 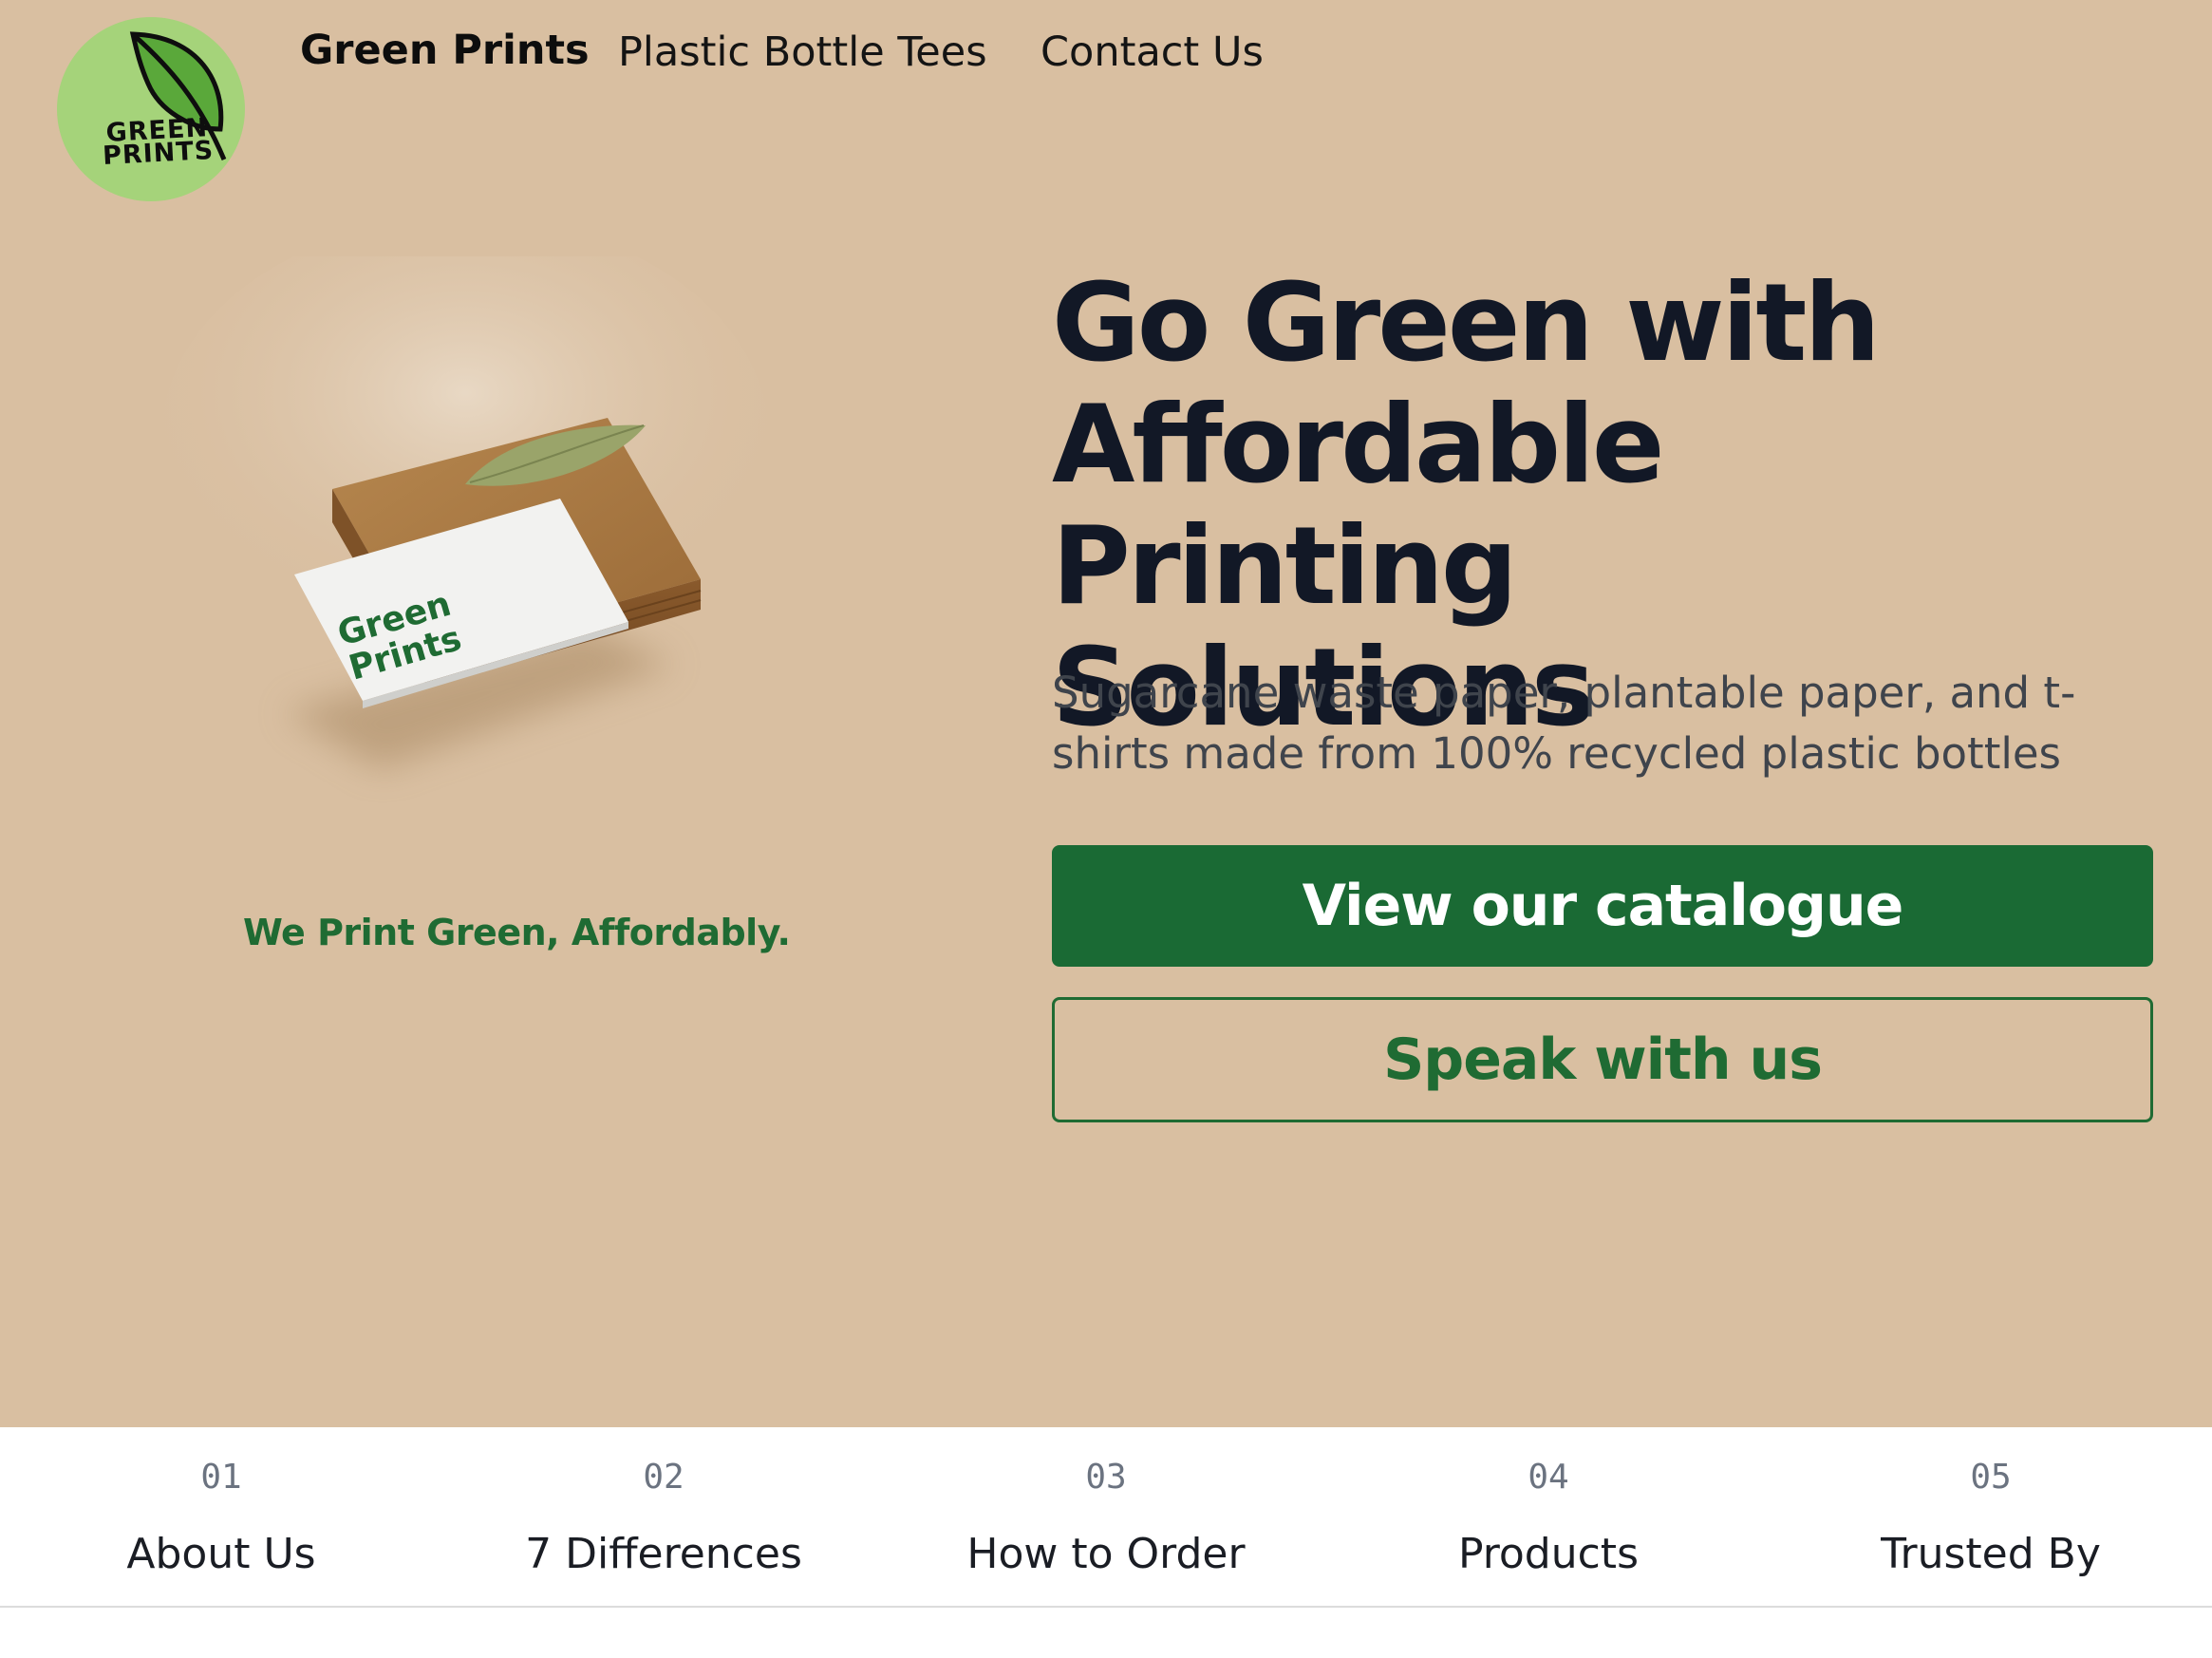 What do you see at coordinates (1358, 505) in the screenshot?
I see `headline-line2: Affordable Printing` at bounding box center [1358, 505].